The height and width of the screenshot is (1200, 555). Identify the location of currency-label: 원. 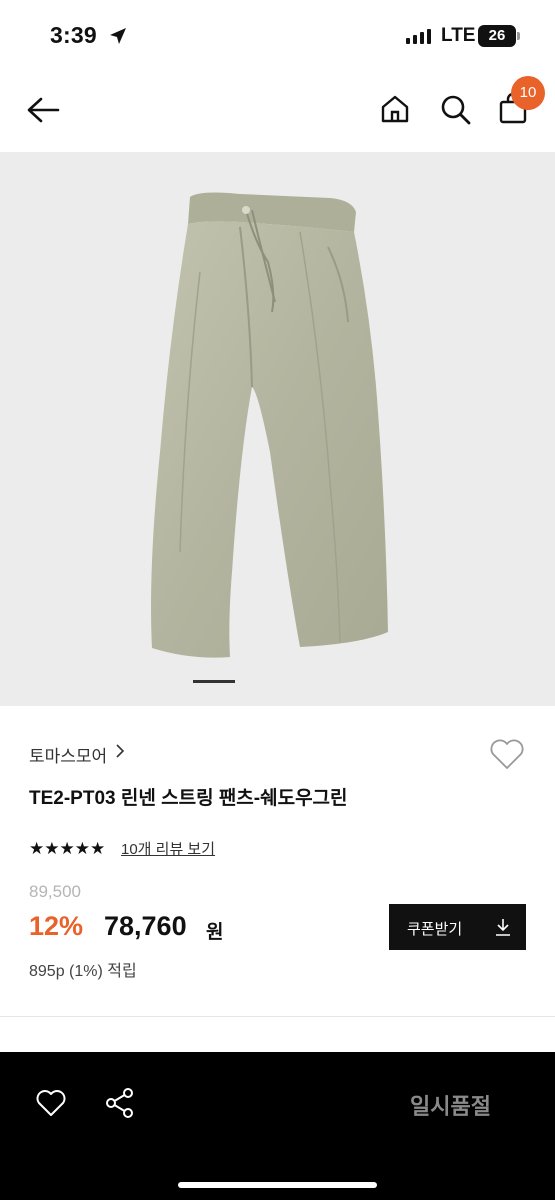
(215, 932).